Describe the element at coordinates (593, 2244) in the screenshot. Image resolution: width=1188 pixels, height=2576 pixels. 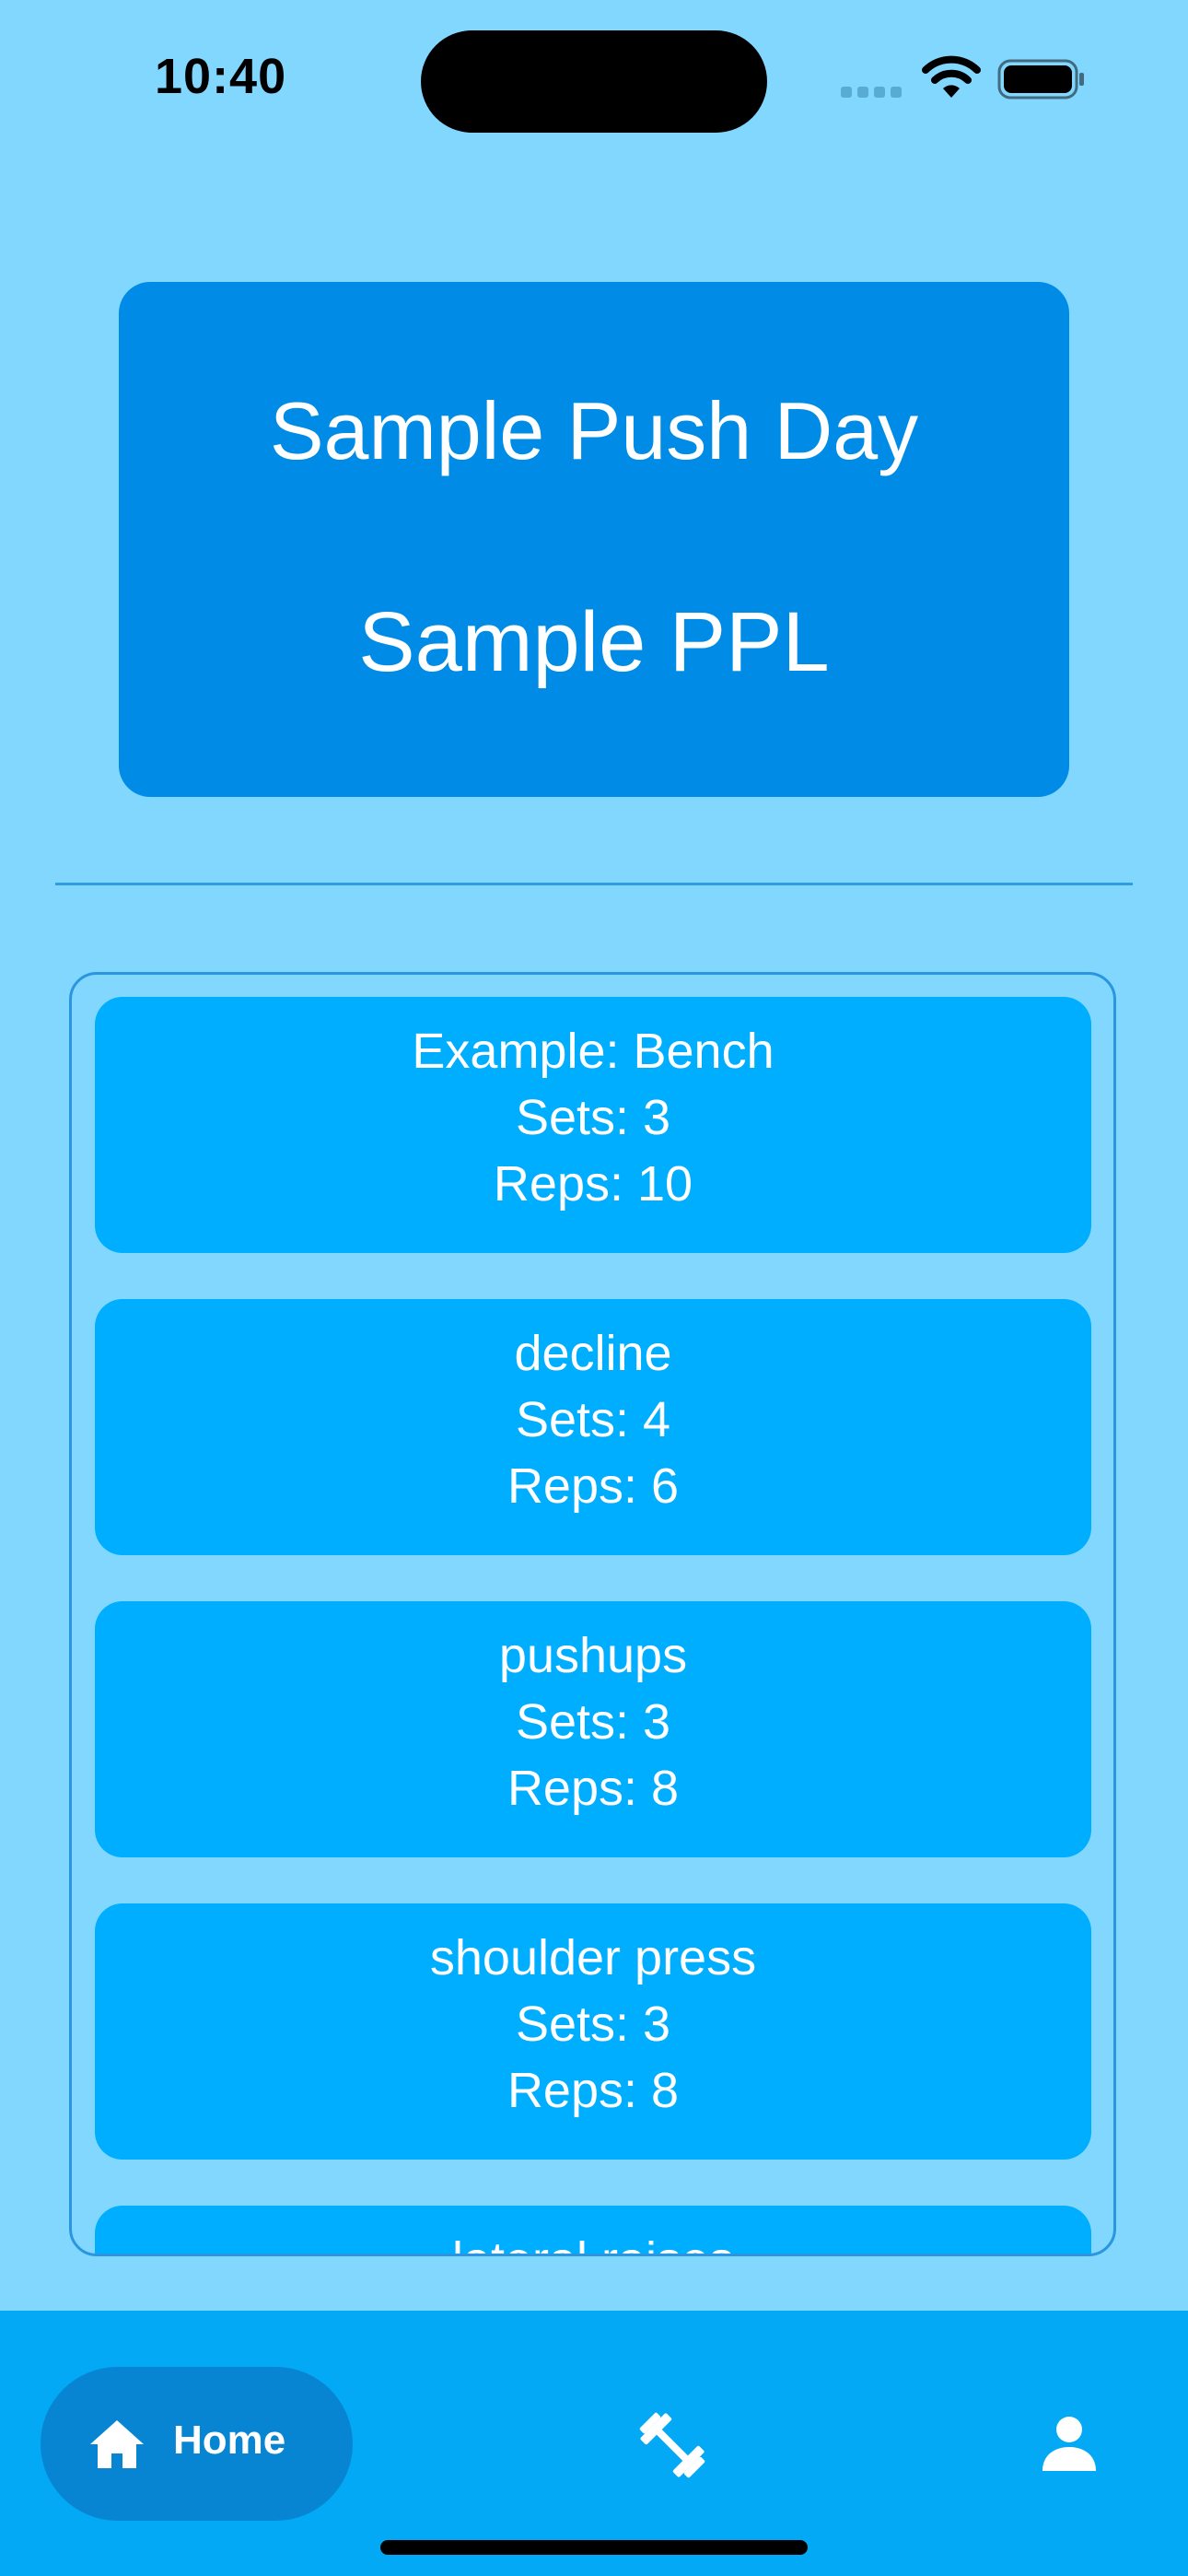
I see `exercise-name: lateral raises` at that location.